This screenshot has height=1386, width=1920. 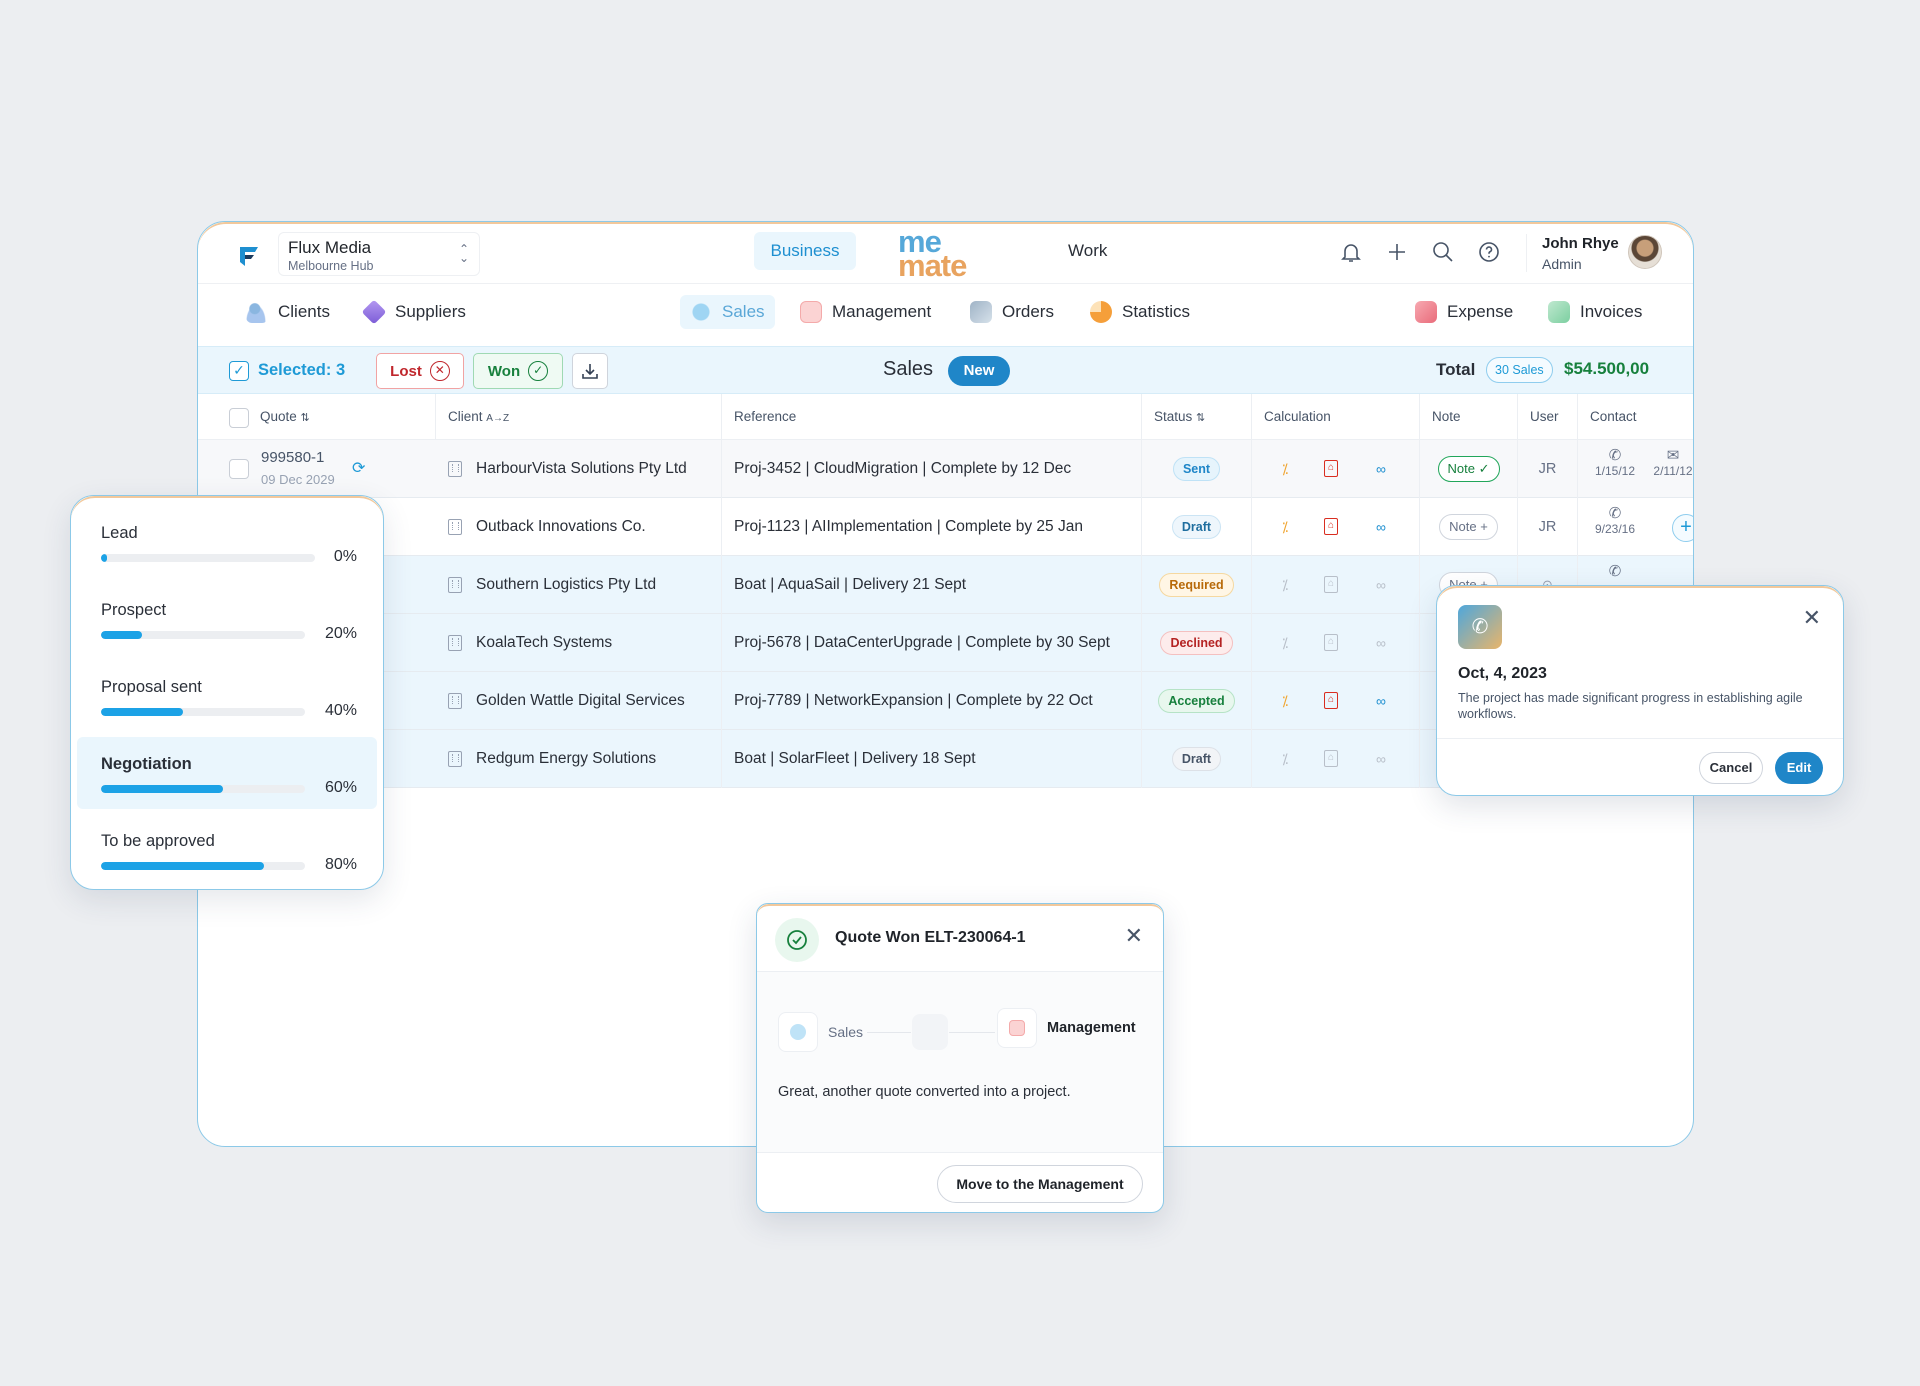 I want to click on mode-work-tab: Work, so click(x=1087, y=251).